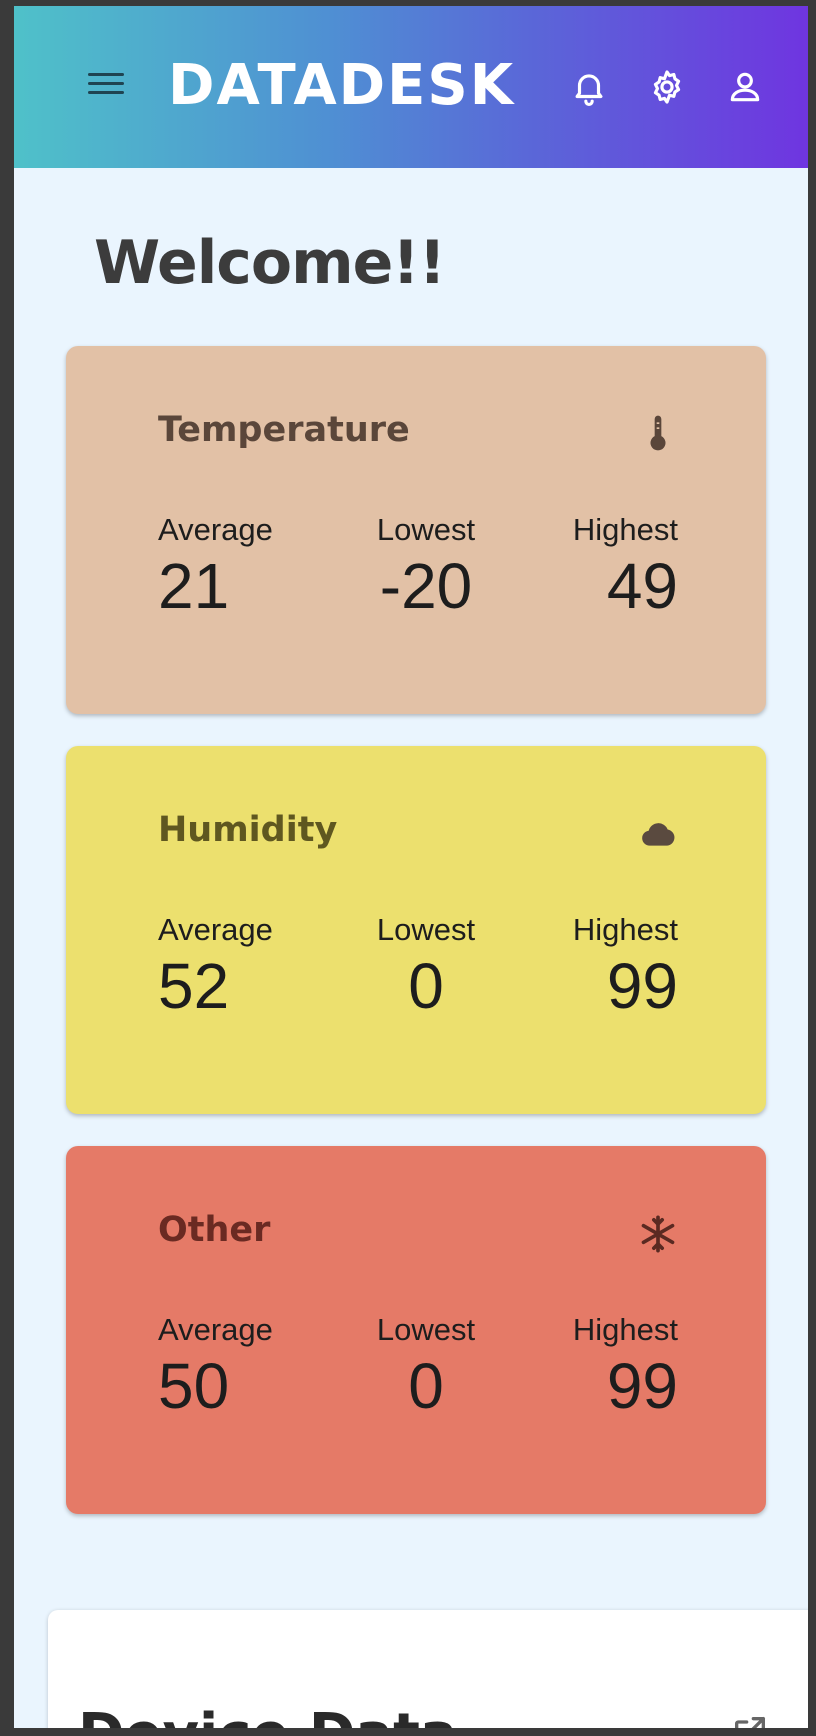  Describe the element at coordinates (658, 1234) in the screenshot. I see `snowflake-icon` at that location.